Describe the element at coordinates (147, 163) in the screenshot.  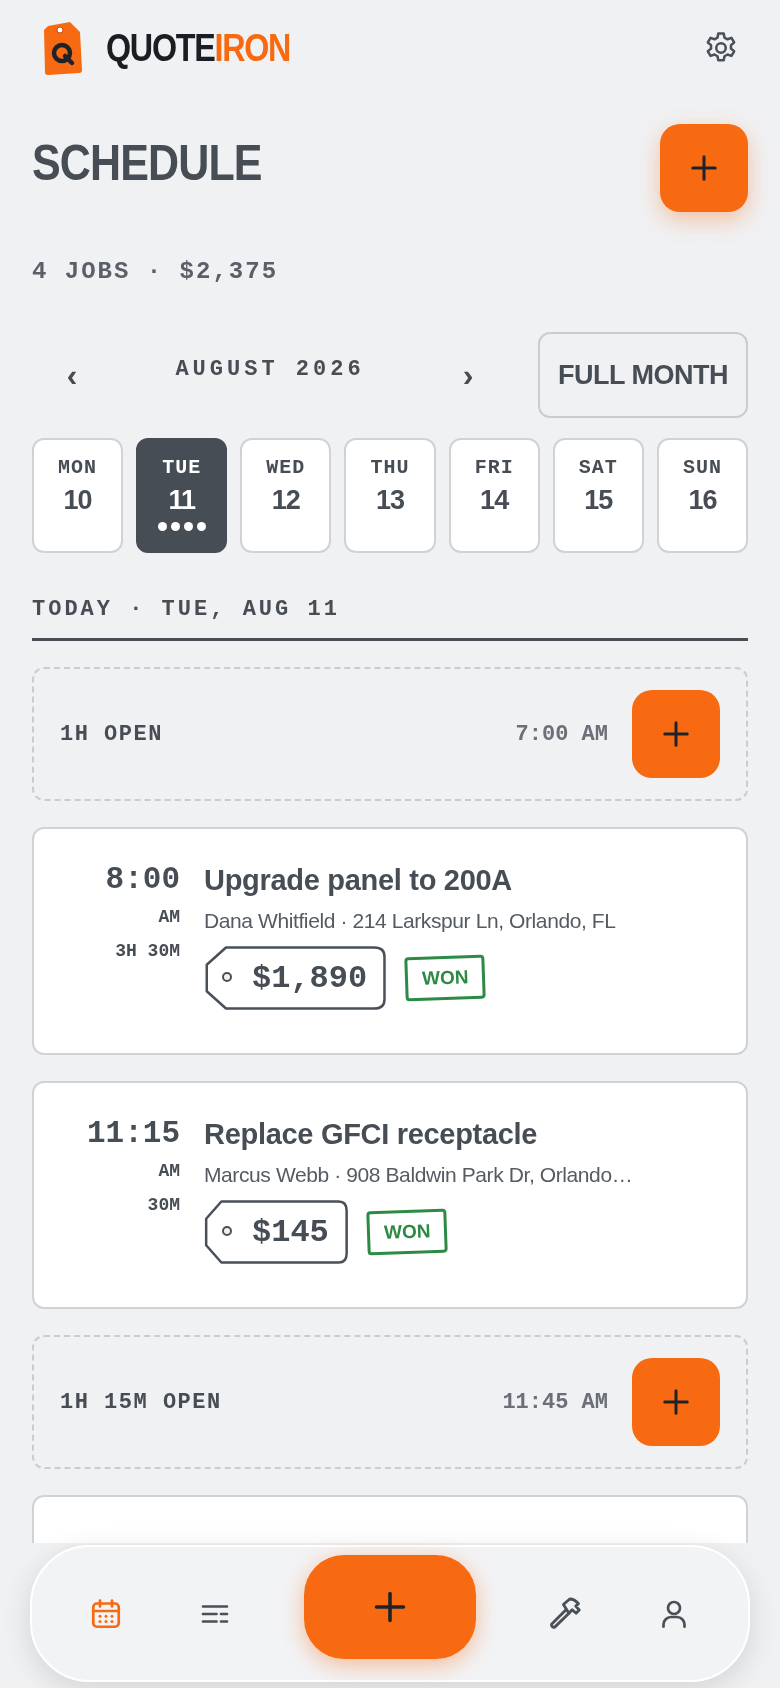
I see `page-title: SCHEDULE` at that location.